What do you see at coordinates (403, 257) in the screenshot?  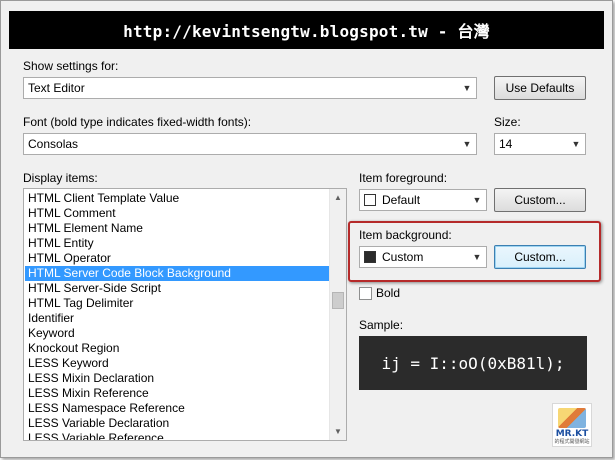 I see `item-background-value: Custom` at bounding box center [403, 257].